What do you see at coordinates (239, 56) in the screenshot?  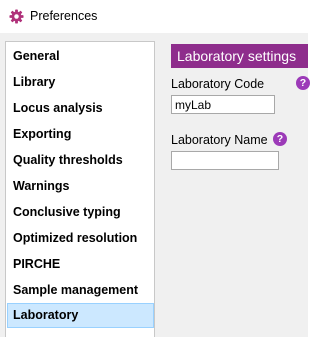 I see `panel-title: Laboratory settings` at bounding box center [239, 56].